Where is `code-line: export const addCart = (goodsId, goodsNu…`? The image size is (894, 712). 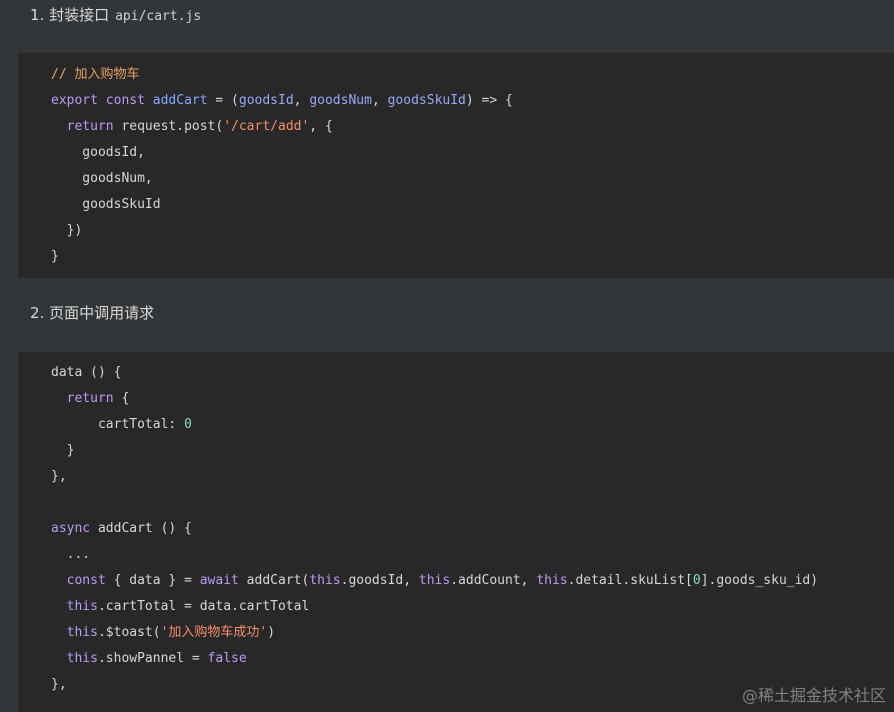 code-line: export const addCart = (goodsId, goodsNu… is located at coordinates (282, 101).